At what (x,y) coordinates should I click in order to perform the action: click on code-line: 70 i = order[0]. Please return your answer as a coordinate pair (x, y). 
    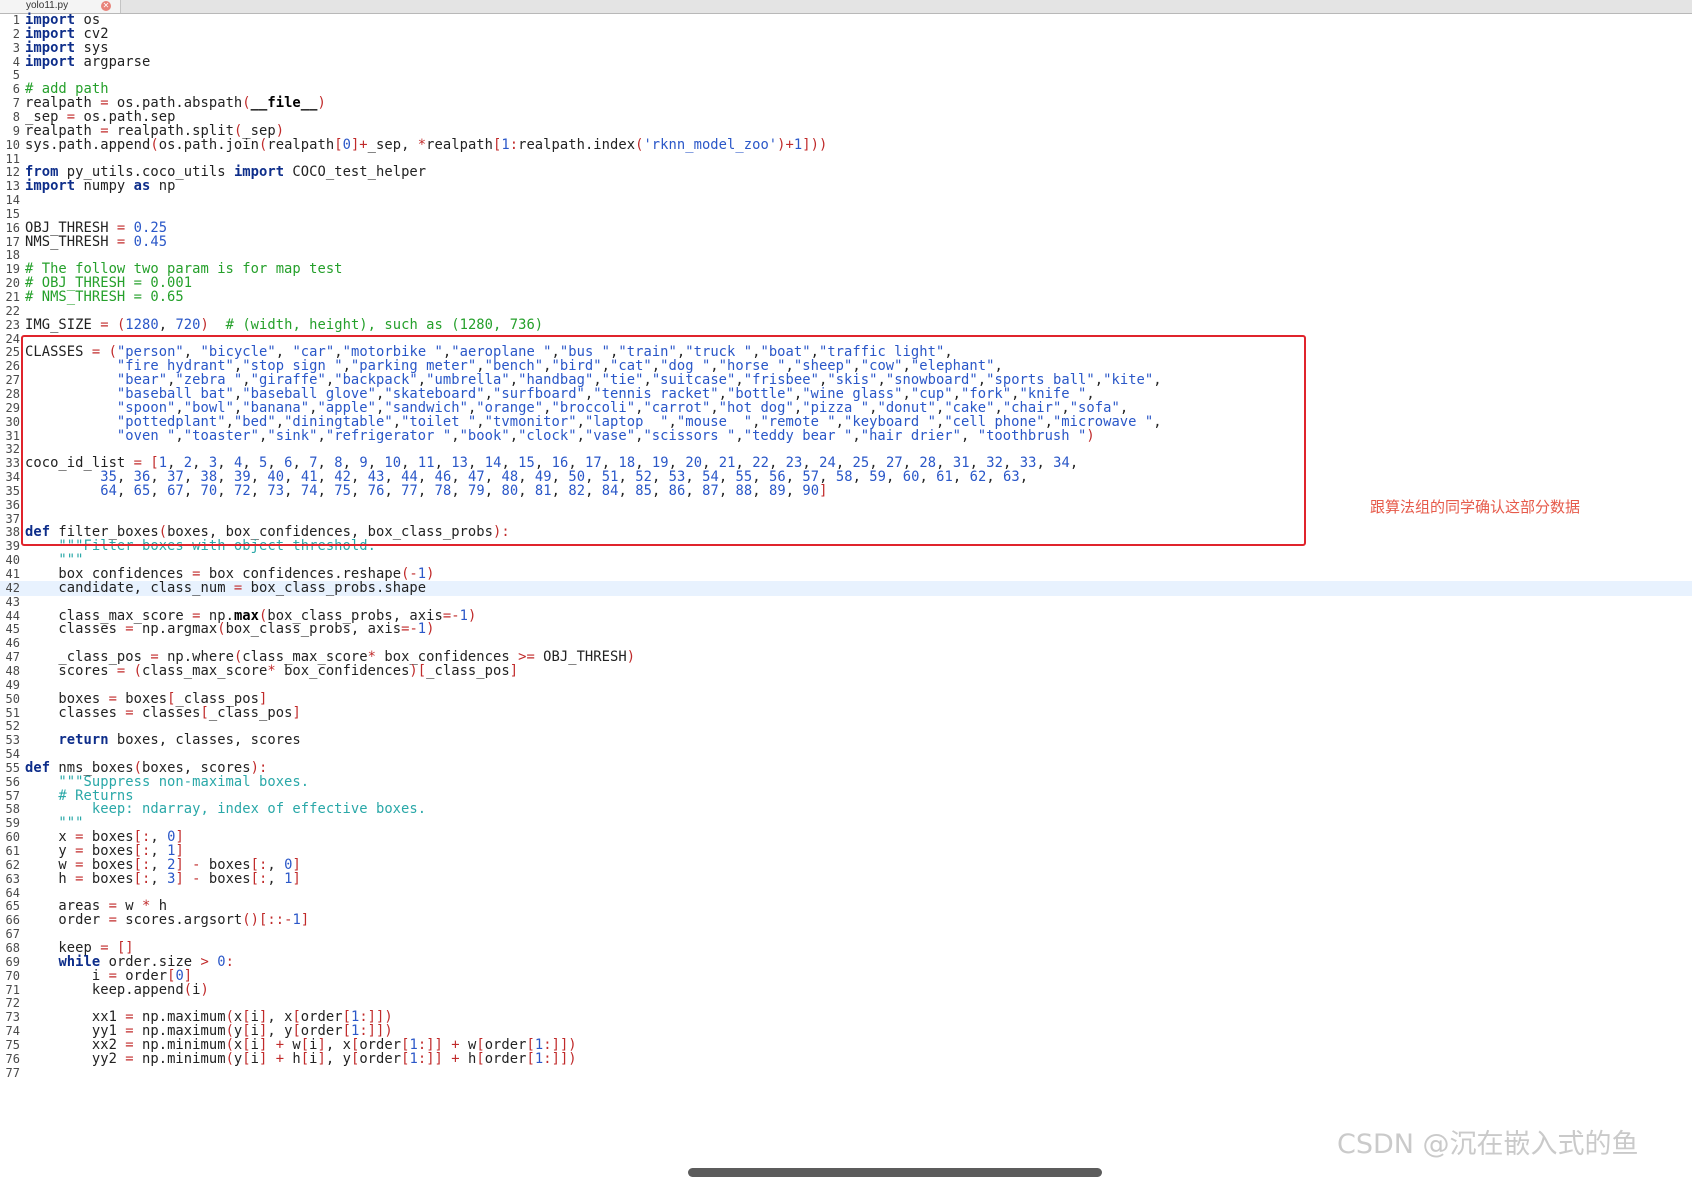
    Looking at the image, I should click on (846, 976).